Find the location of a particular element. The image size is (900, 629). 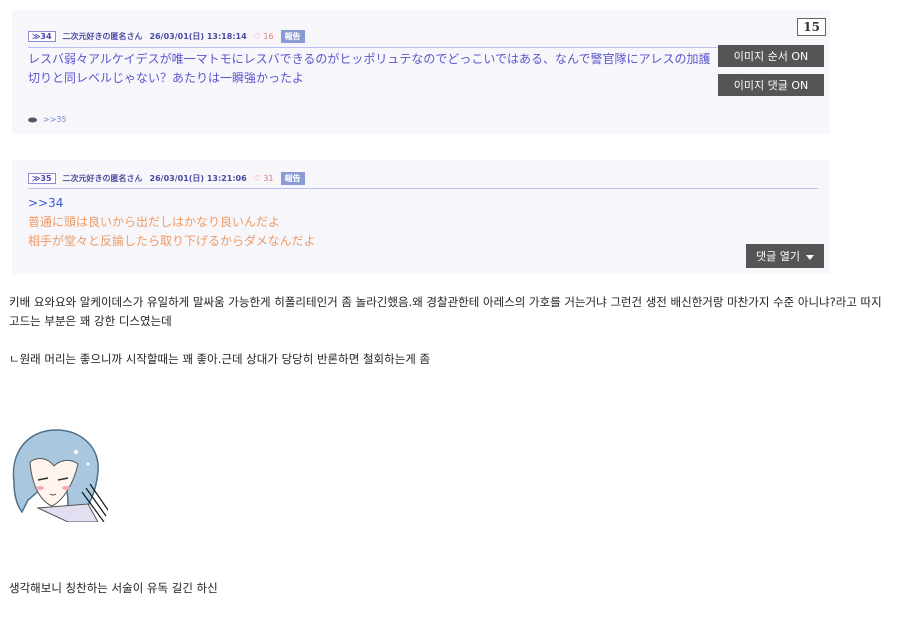

image-comment-toggle: 이미지 댓글 ON is located at coordinates (771, 85).